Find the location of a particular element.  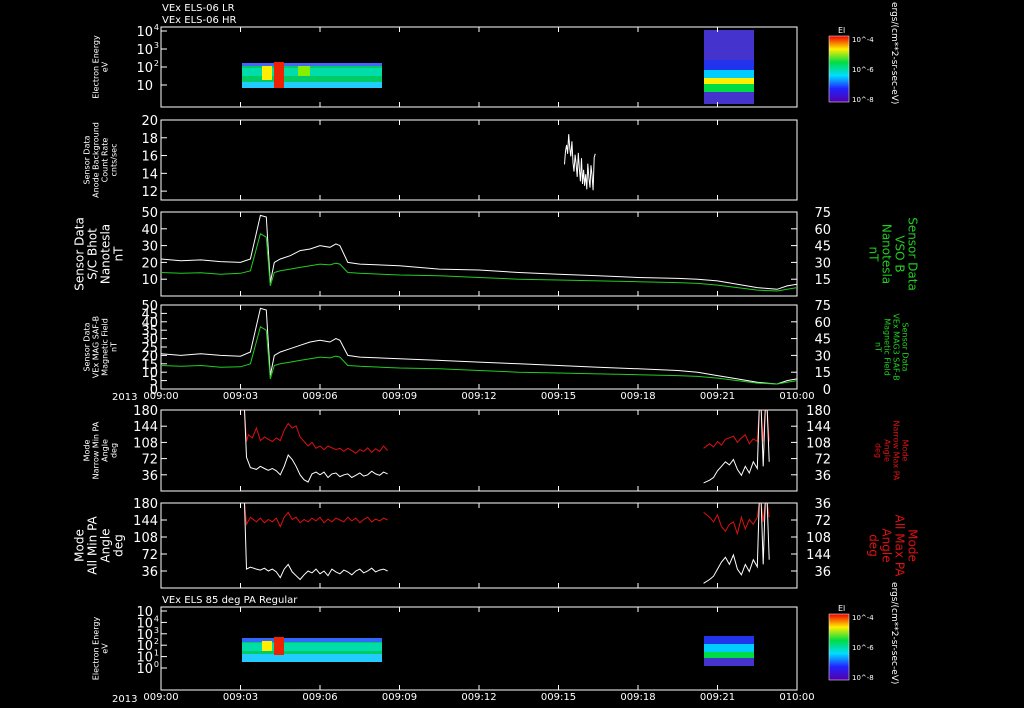

y-axis-label: cnts/sec is located at coordinates (114, 160).